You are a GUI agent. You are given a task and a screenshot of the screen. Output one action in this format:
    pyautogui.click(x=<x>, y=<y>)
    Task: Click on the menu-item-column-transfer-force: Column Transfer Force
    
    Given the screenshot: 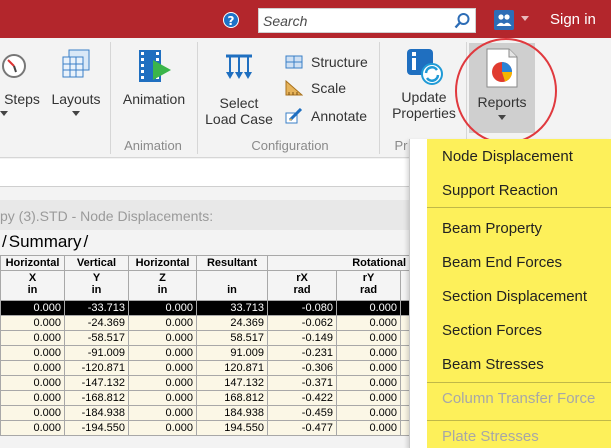 What is the action you would take?
    pyautogui.click(x=518, y=398)
    